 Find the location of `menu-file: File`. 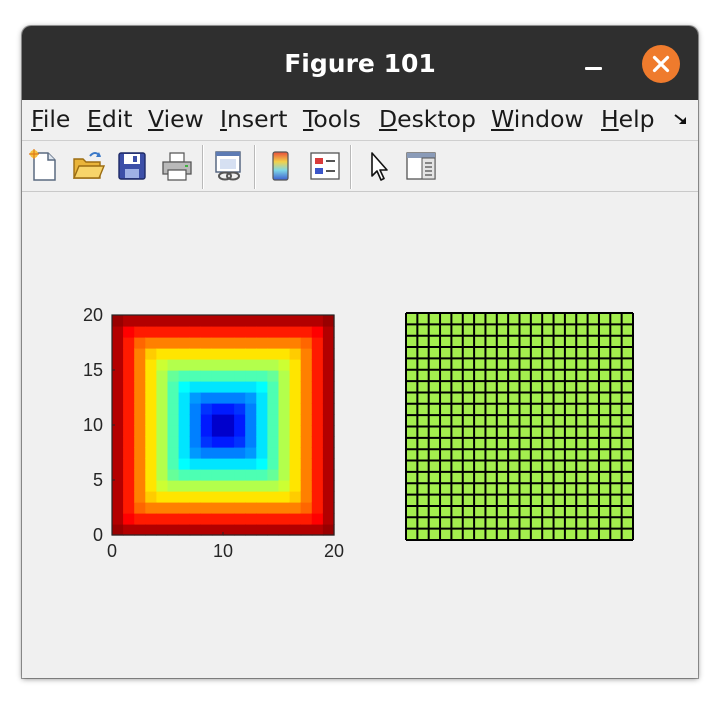

menu-file: File is located at coordinates (50, 119).